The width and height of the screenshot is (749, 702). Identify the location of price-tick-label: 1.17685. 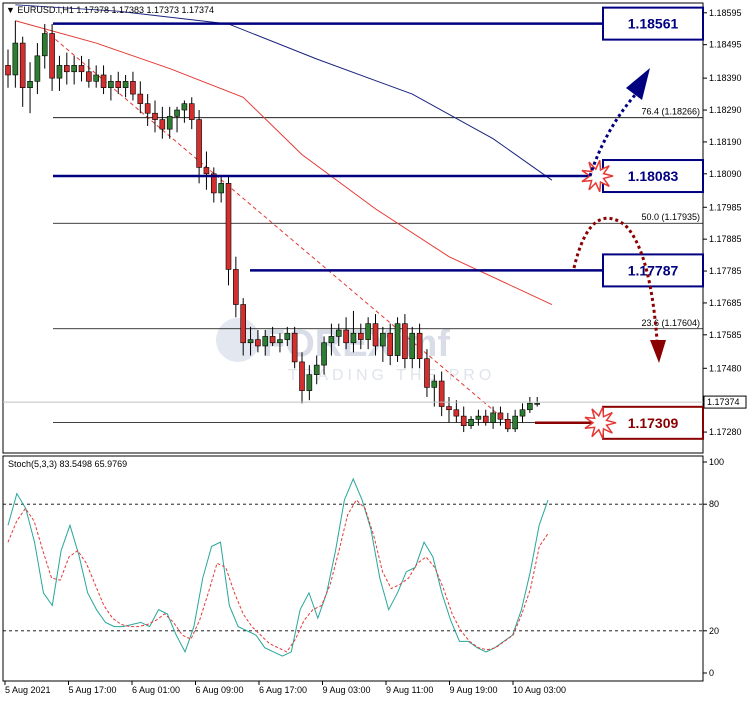
(725, 303).